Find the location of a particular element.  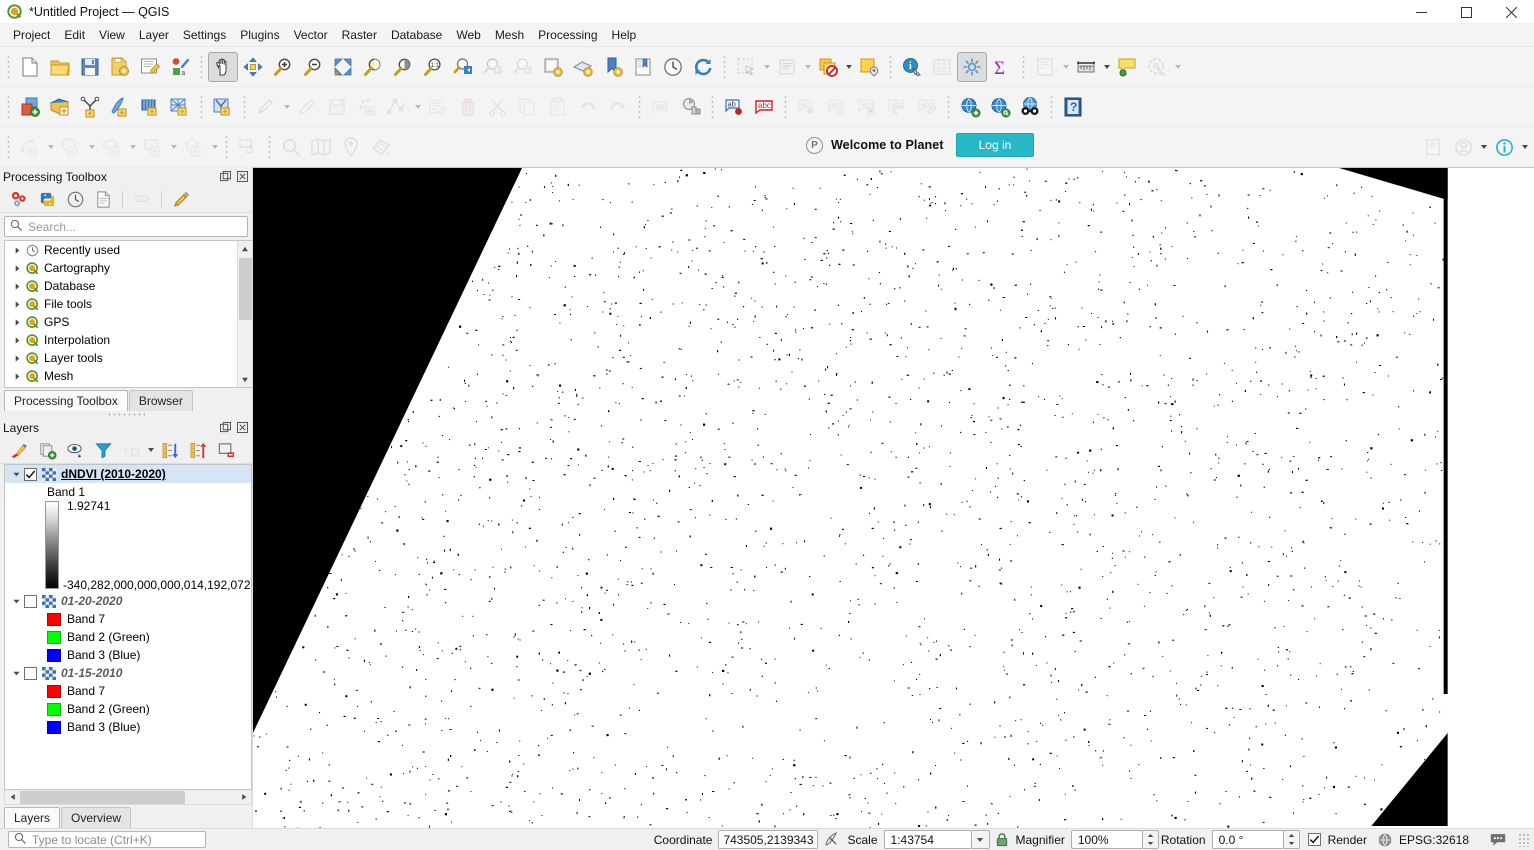

highlight-labels-icon: abc is located at coordinates (764, 107).